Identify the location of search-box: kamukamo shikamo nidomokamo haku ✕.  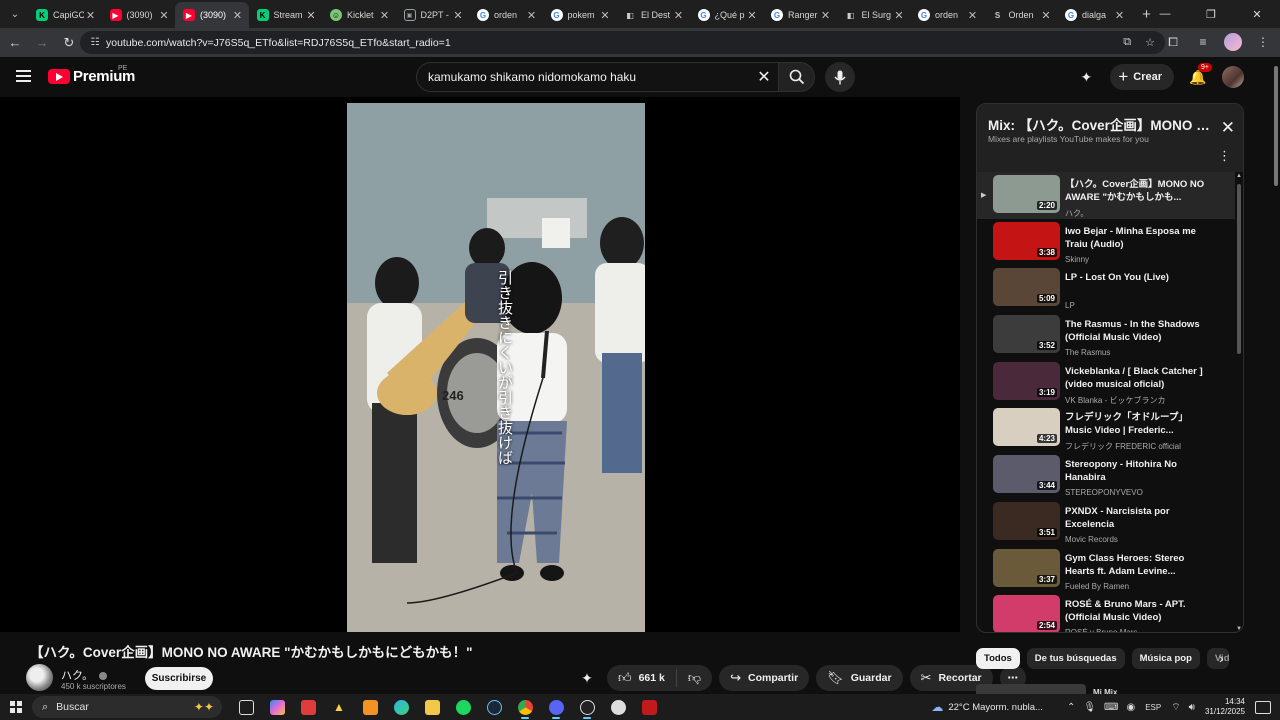
(597, 77).